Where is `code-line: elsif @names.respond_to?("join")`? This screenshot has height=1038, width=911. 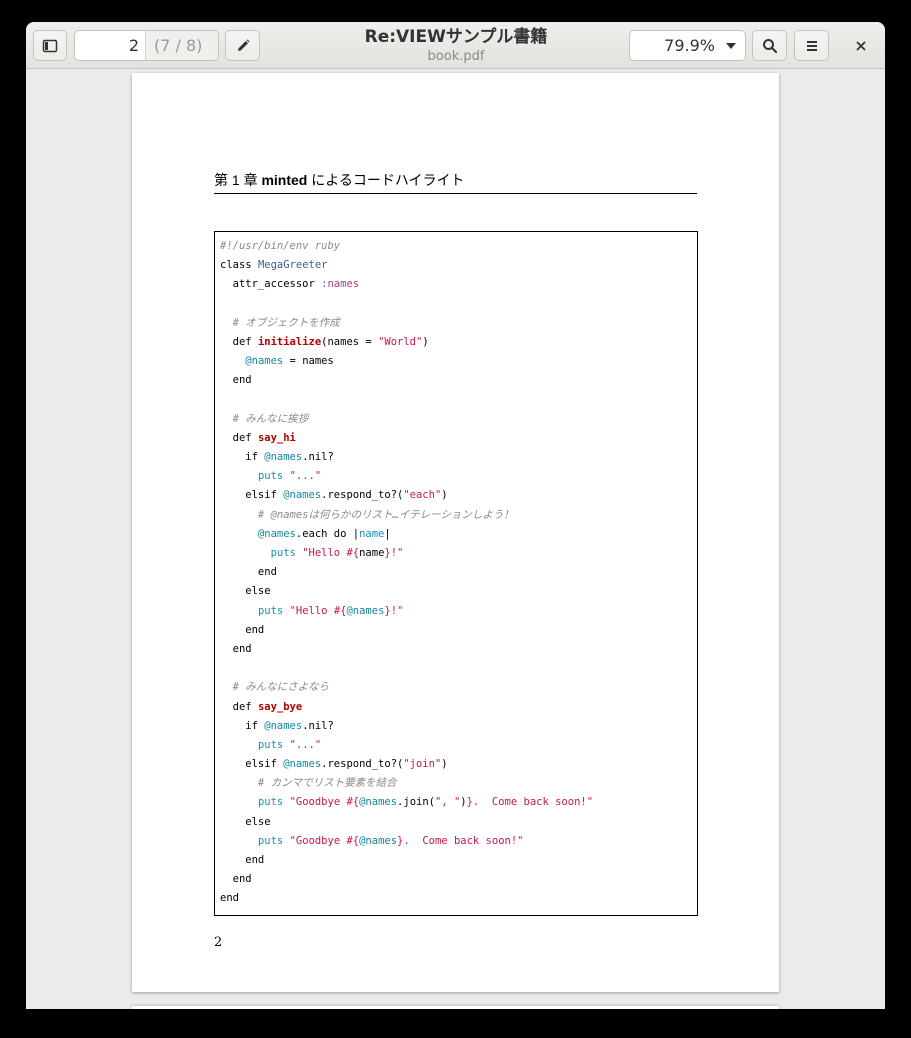 code-line: elsif @names.respond_to?("join") is located at coordinates (406, 764).